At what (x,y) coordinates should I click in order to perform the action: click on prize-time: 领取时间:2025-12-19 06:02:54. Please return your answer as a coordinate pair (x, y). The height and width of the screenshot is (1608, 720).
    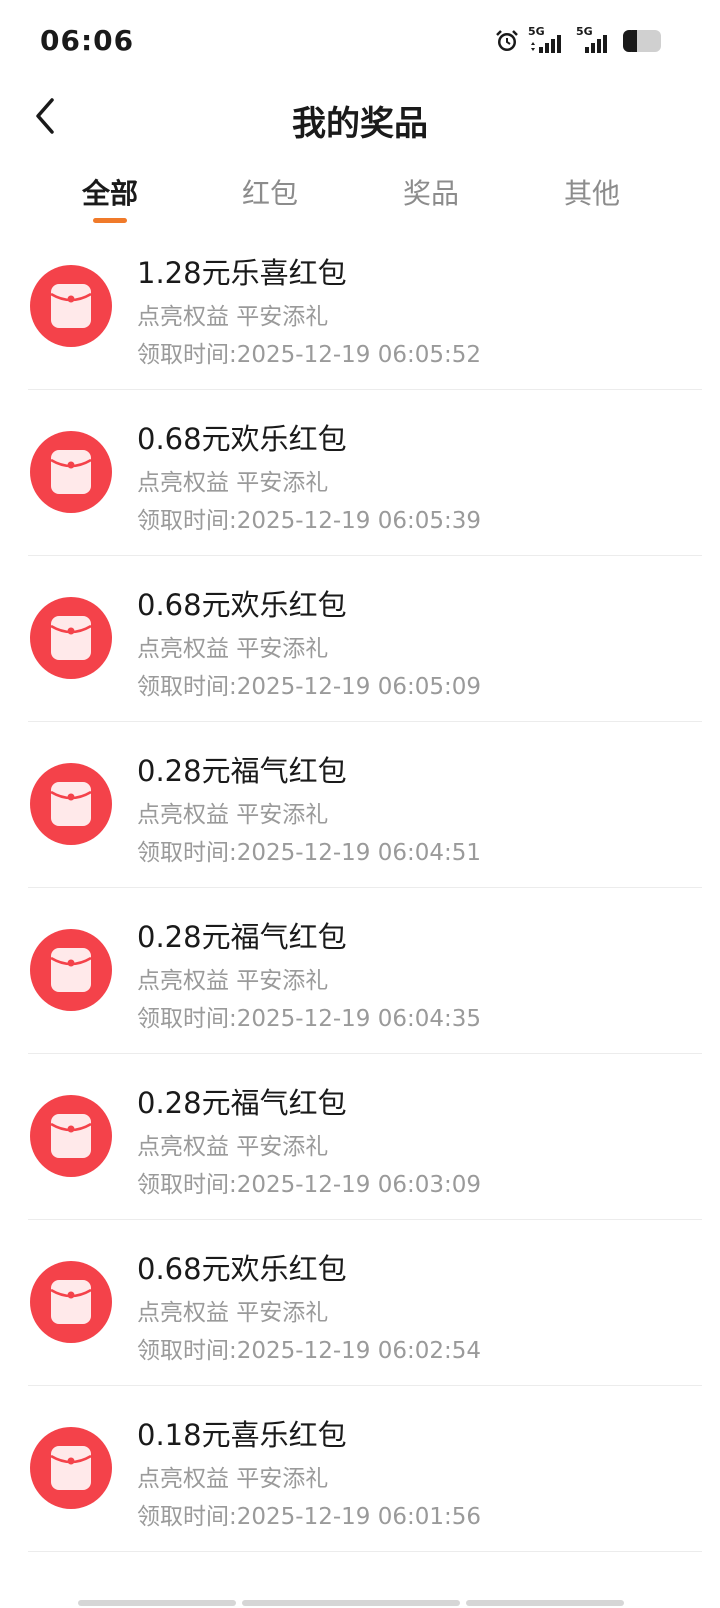
    Looking at the image, I should click on (309, 1351).